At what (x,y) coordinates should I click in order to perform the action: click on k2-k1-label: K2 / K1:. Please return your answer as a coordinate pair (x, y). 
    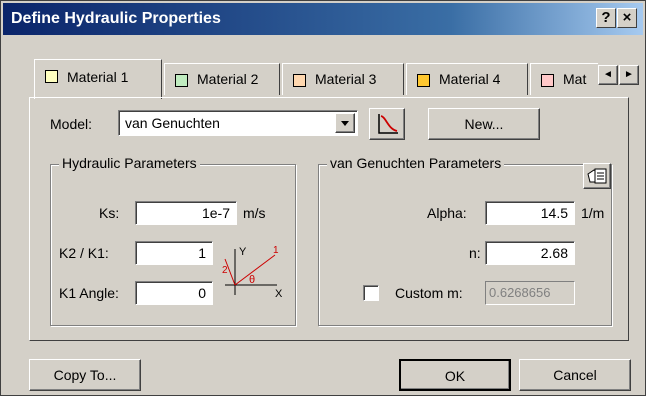
    Looking at the image, I should click on (84, 253).